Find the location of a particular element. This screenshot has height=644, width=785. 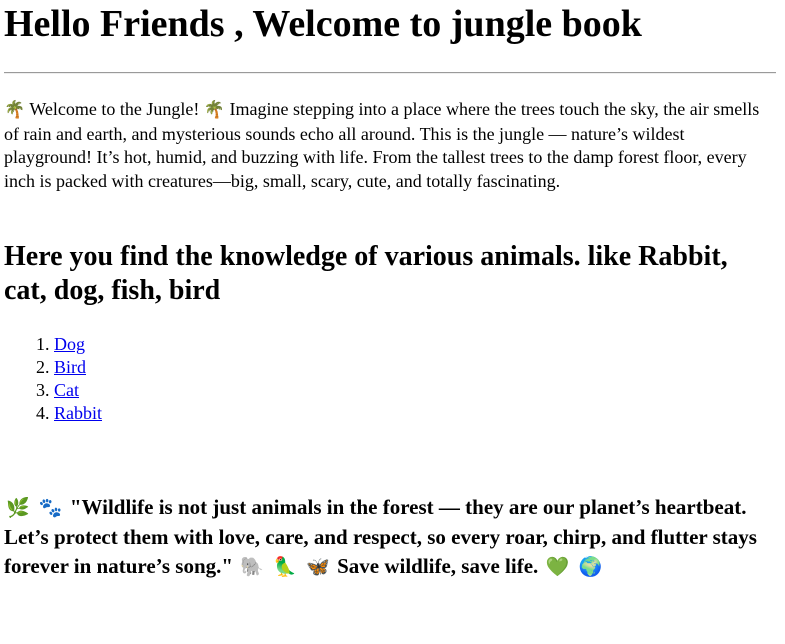

globe-icon: 🌍 is located at coordinates (590, 567).